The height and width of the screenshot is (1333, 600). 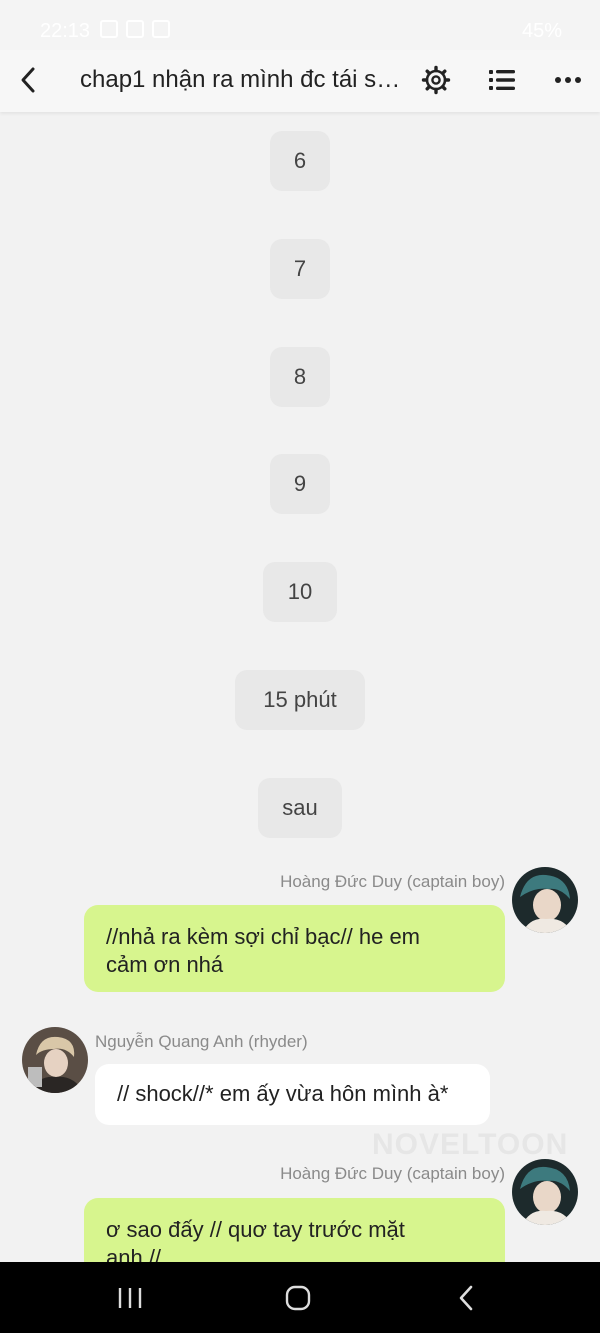 What do you see at coordinates (300, 377) in the screenshot?
I see `countdown-bubble: 8` at bounding box center [300, 377].